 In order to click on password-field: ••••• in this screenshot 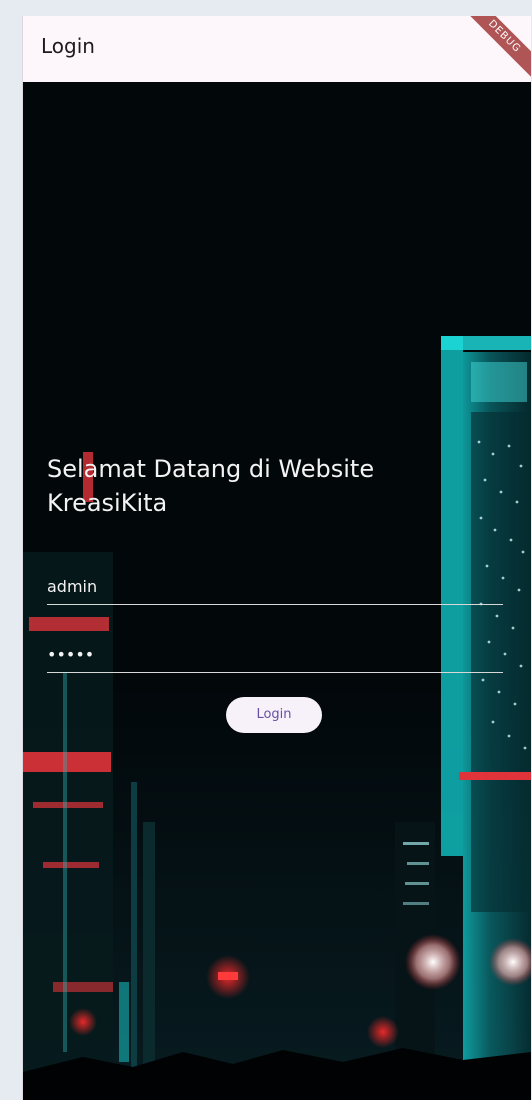, I will do `click(275, 655)`.